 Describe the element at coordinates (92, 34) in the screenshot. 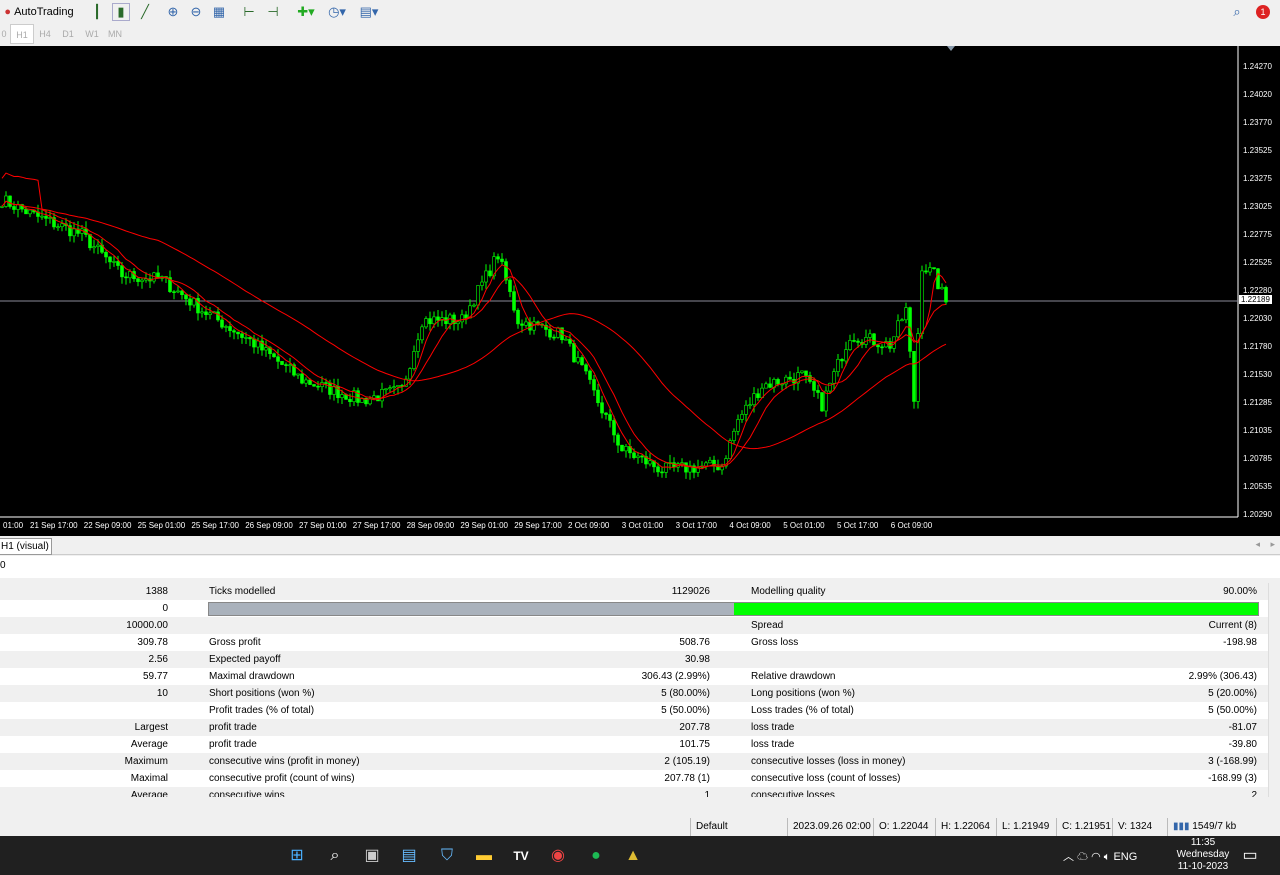

I see `timeframe-w1: W1` at that location.